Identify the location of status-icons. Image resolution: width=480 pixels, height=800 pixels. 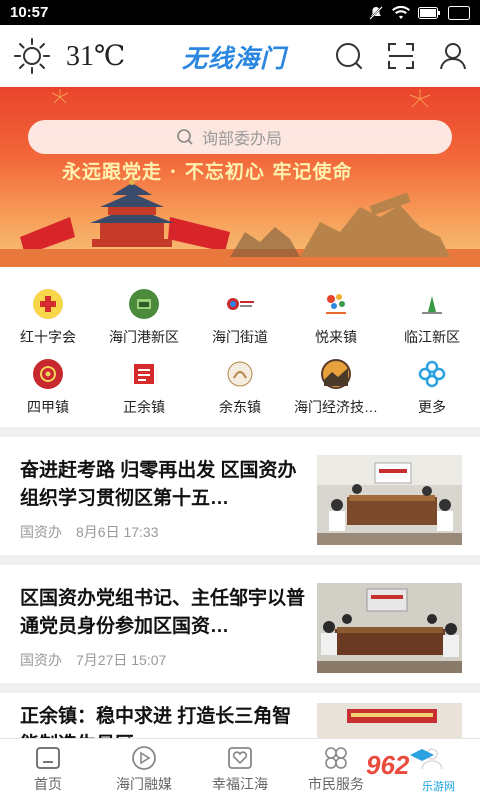
(419, 13).